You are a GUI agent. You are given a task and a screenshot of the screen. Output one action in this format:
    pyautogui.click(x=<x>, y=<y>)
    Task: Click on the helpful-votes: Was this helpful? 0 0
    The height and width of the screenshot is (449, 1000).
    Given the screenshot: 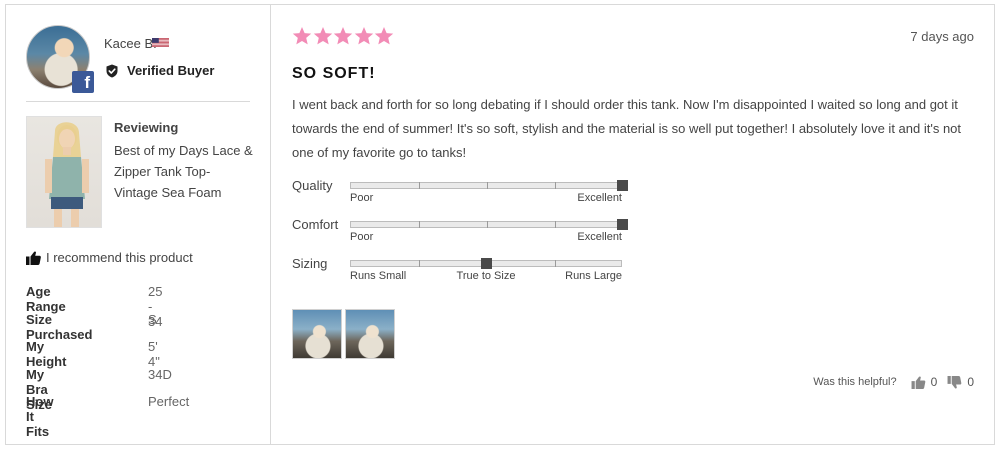 What is the action you would take?
    pyautogui.click(x=893, y=382)
    